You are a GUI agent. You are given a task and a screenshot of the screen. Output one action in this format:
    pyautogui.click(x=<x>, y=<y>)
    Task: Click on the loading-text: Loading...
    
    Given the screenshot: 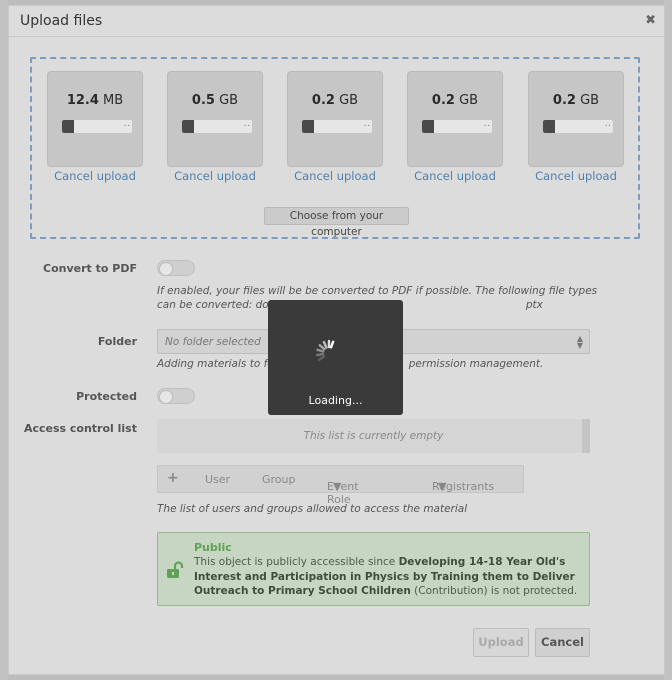 What is the action you would take?
    pyautogui.click(x=335, y=400)
    